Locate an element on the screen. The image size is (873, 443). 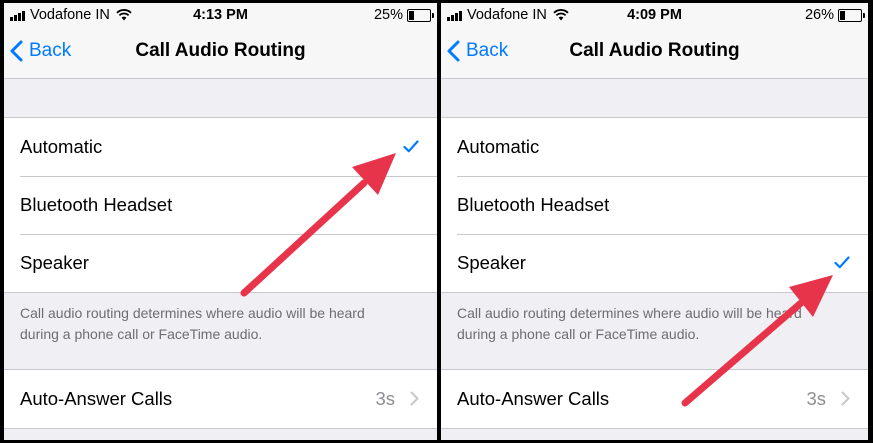
status-time: 4:13 PM is located at coordinates (220, 15).